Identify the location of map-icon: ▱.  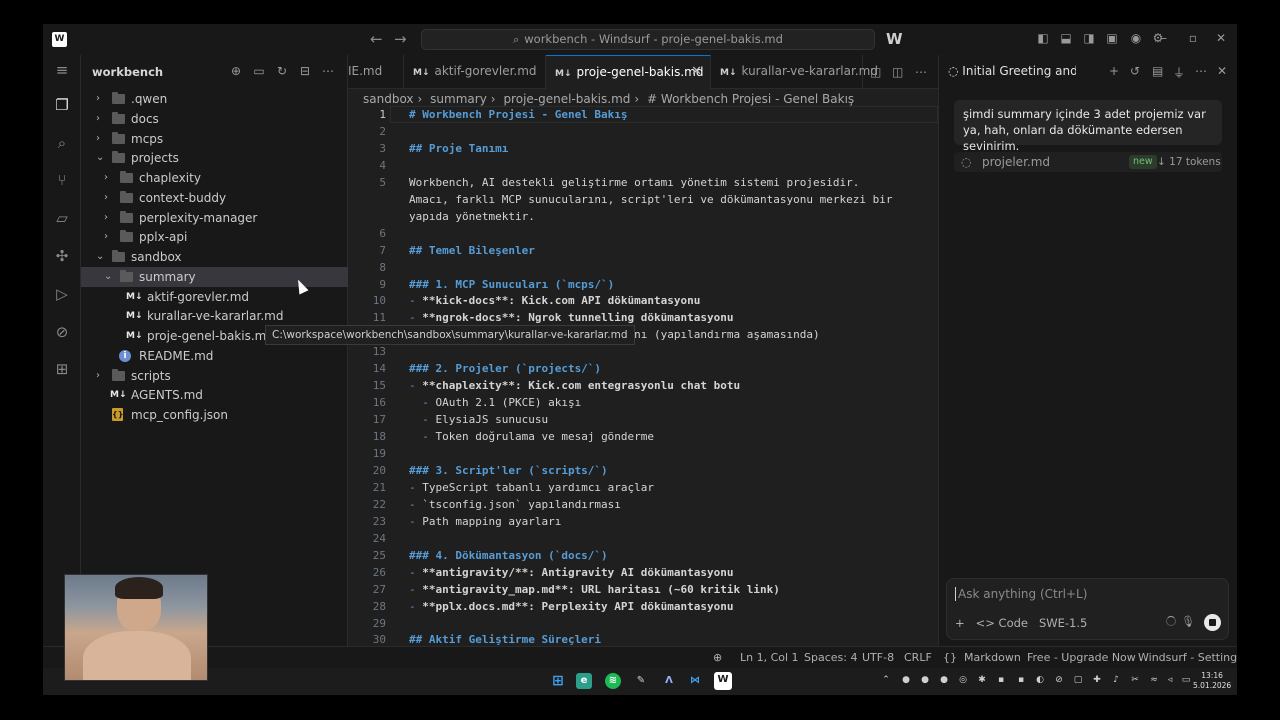
(62, 218).